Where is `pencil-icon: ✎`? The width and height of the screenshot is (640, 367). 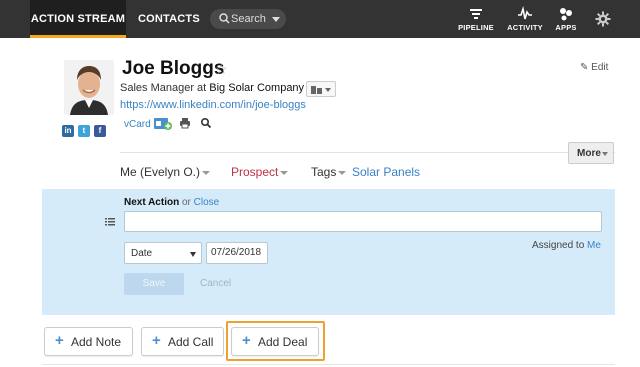 pencil-icon: ✎ is located at coordinates (584, 67).